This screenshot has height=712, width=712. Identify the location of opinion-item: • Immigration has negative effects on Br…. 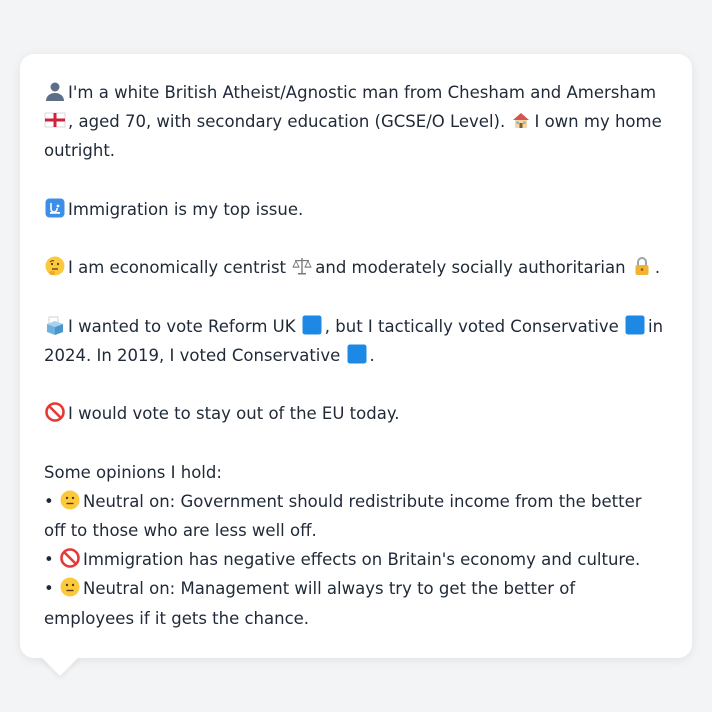
(356, 559).